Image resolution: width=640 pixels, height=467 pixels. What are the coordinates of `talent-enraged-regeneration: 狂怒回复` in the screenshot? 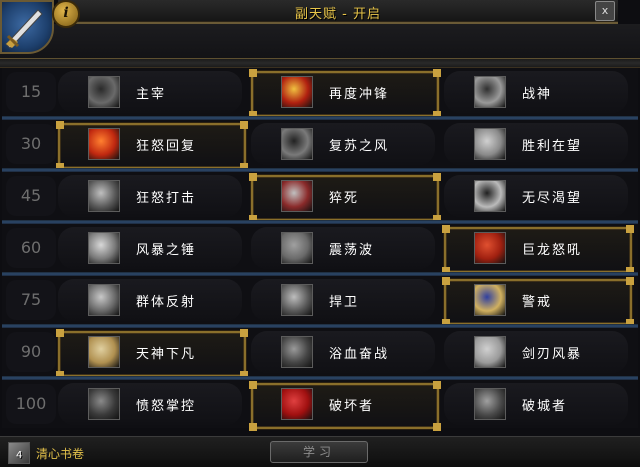 It's located at (152, 146).